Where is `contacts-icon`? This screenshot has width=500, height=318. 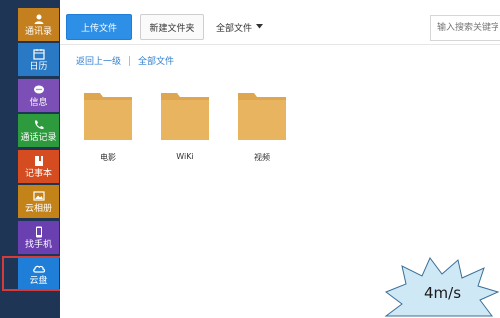 contacts-icon is located at coordinates (39, 19).